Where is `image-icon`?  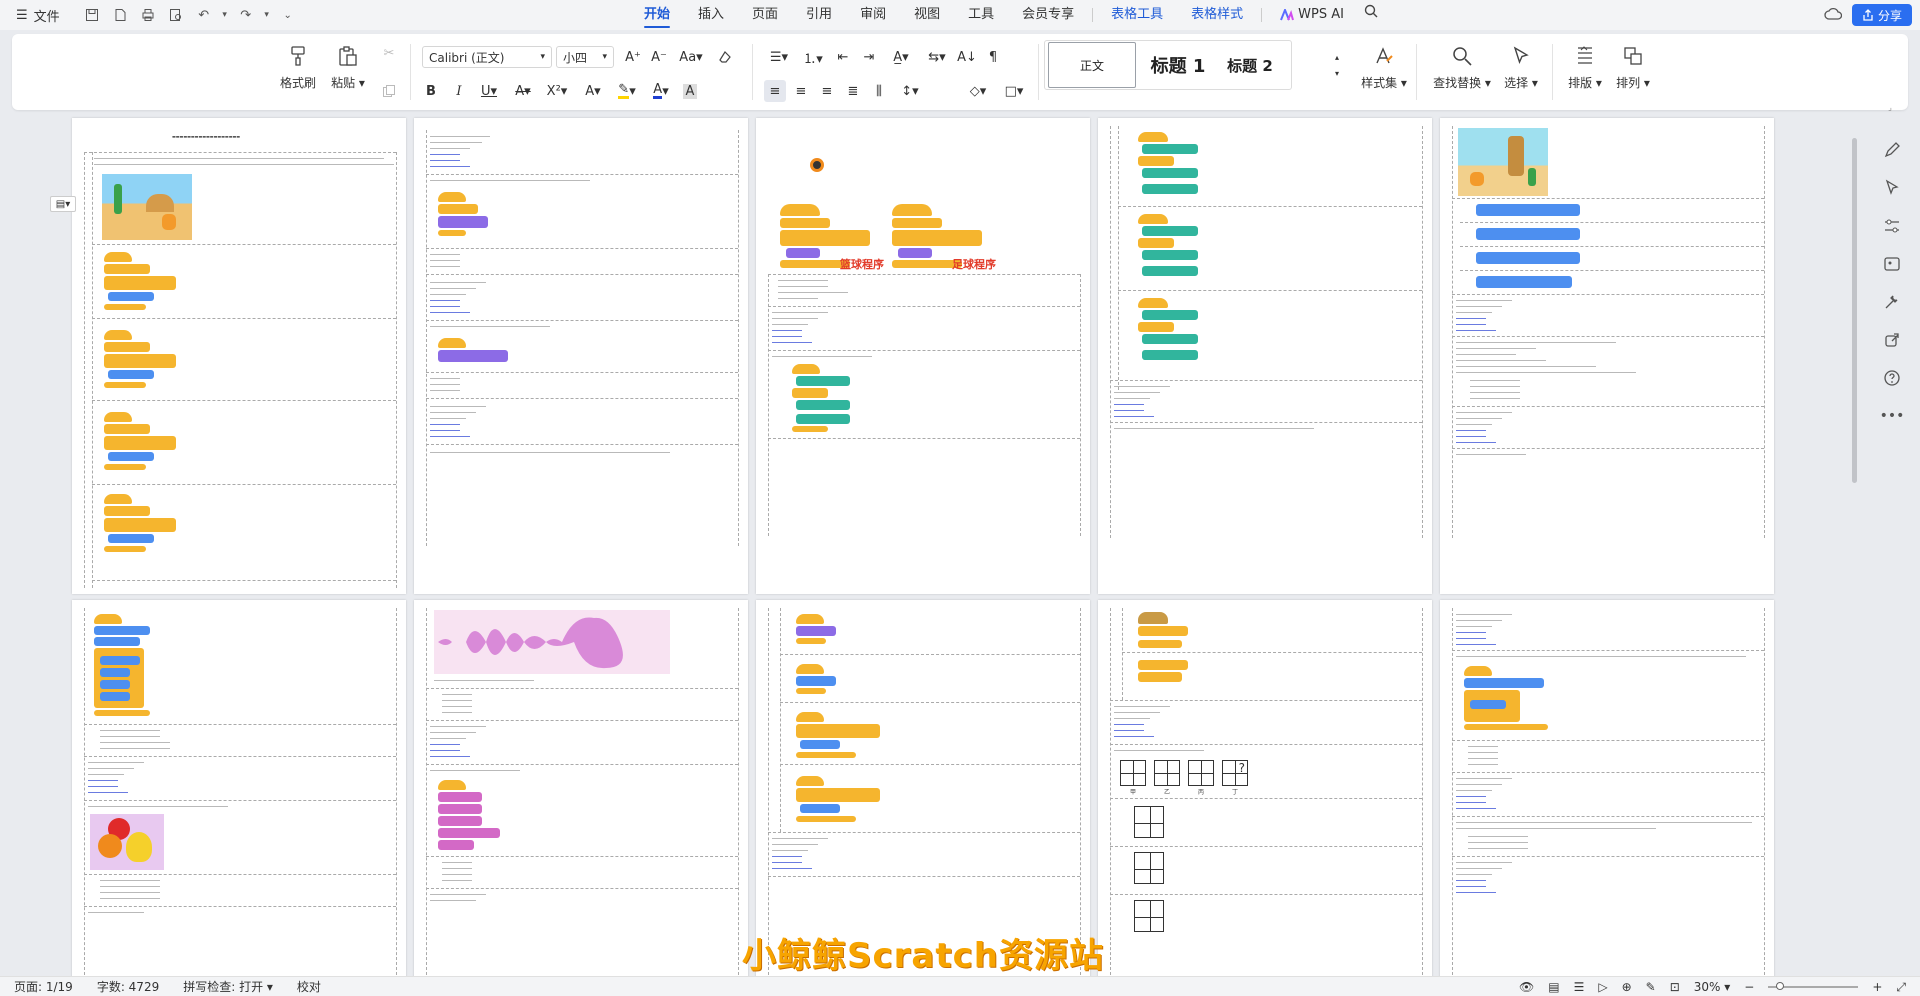
image-icon is located at coordinates (1892, 264).